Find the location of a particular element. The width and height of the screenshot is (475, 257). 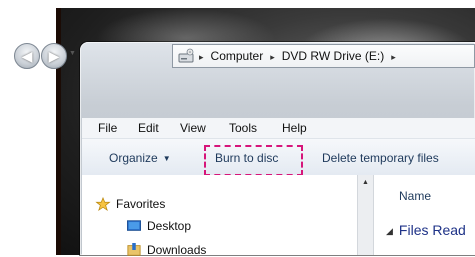

menu-view: View is located at coordinates (193, 128).